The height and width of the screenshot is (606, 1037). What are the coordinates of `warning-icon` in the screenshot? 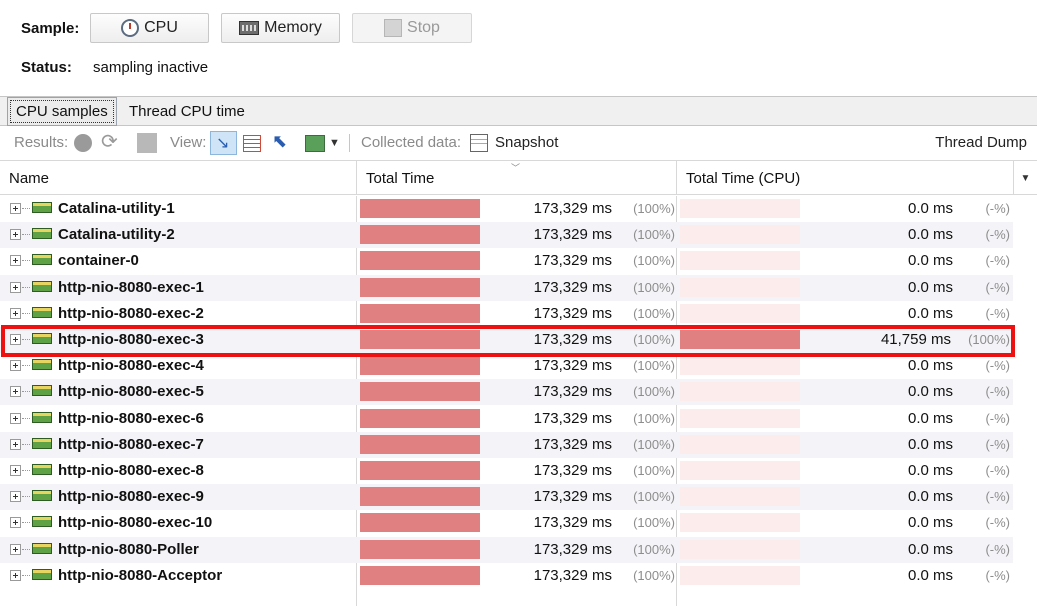 It's located at (147, 143).